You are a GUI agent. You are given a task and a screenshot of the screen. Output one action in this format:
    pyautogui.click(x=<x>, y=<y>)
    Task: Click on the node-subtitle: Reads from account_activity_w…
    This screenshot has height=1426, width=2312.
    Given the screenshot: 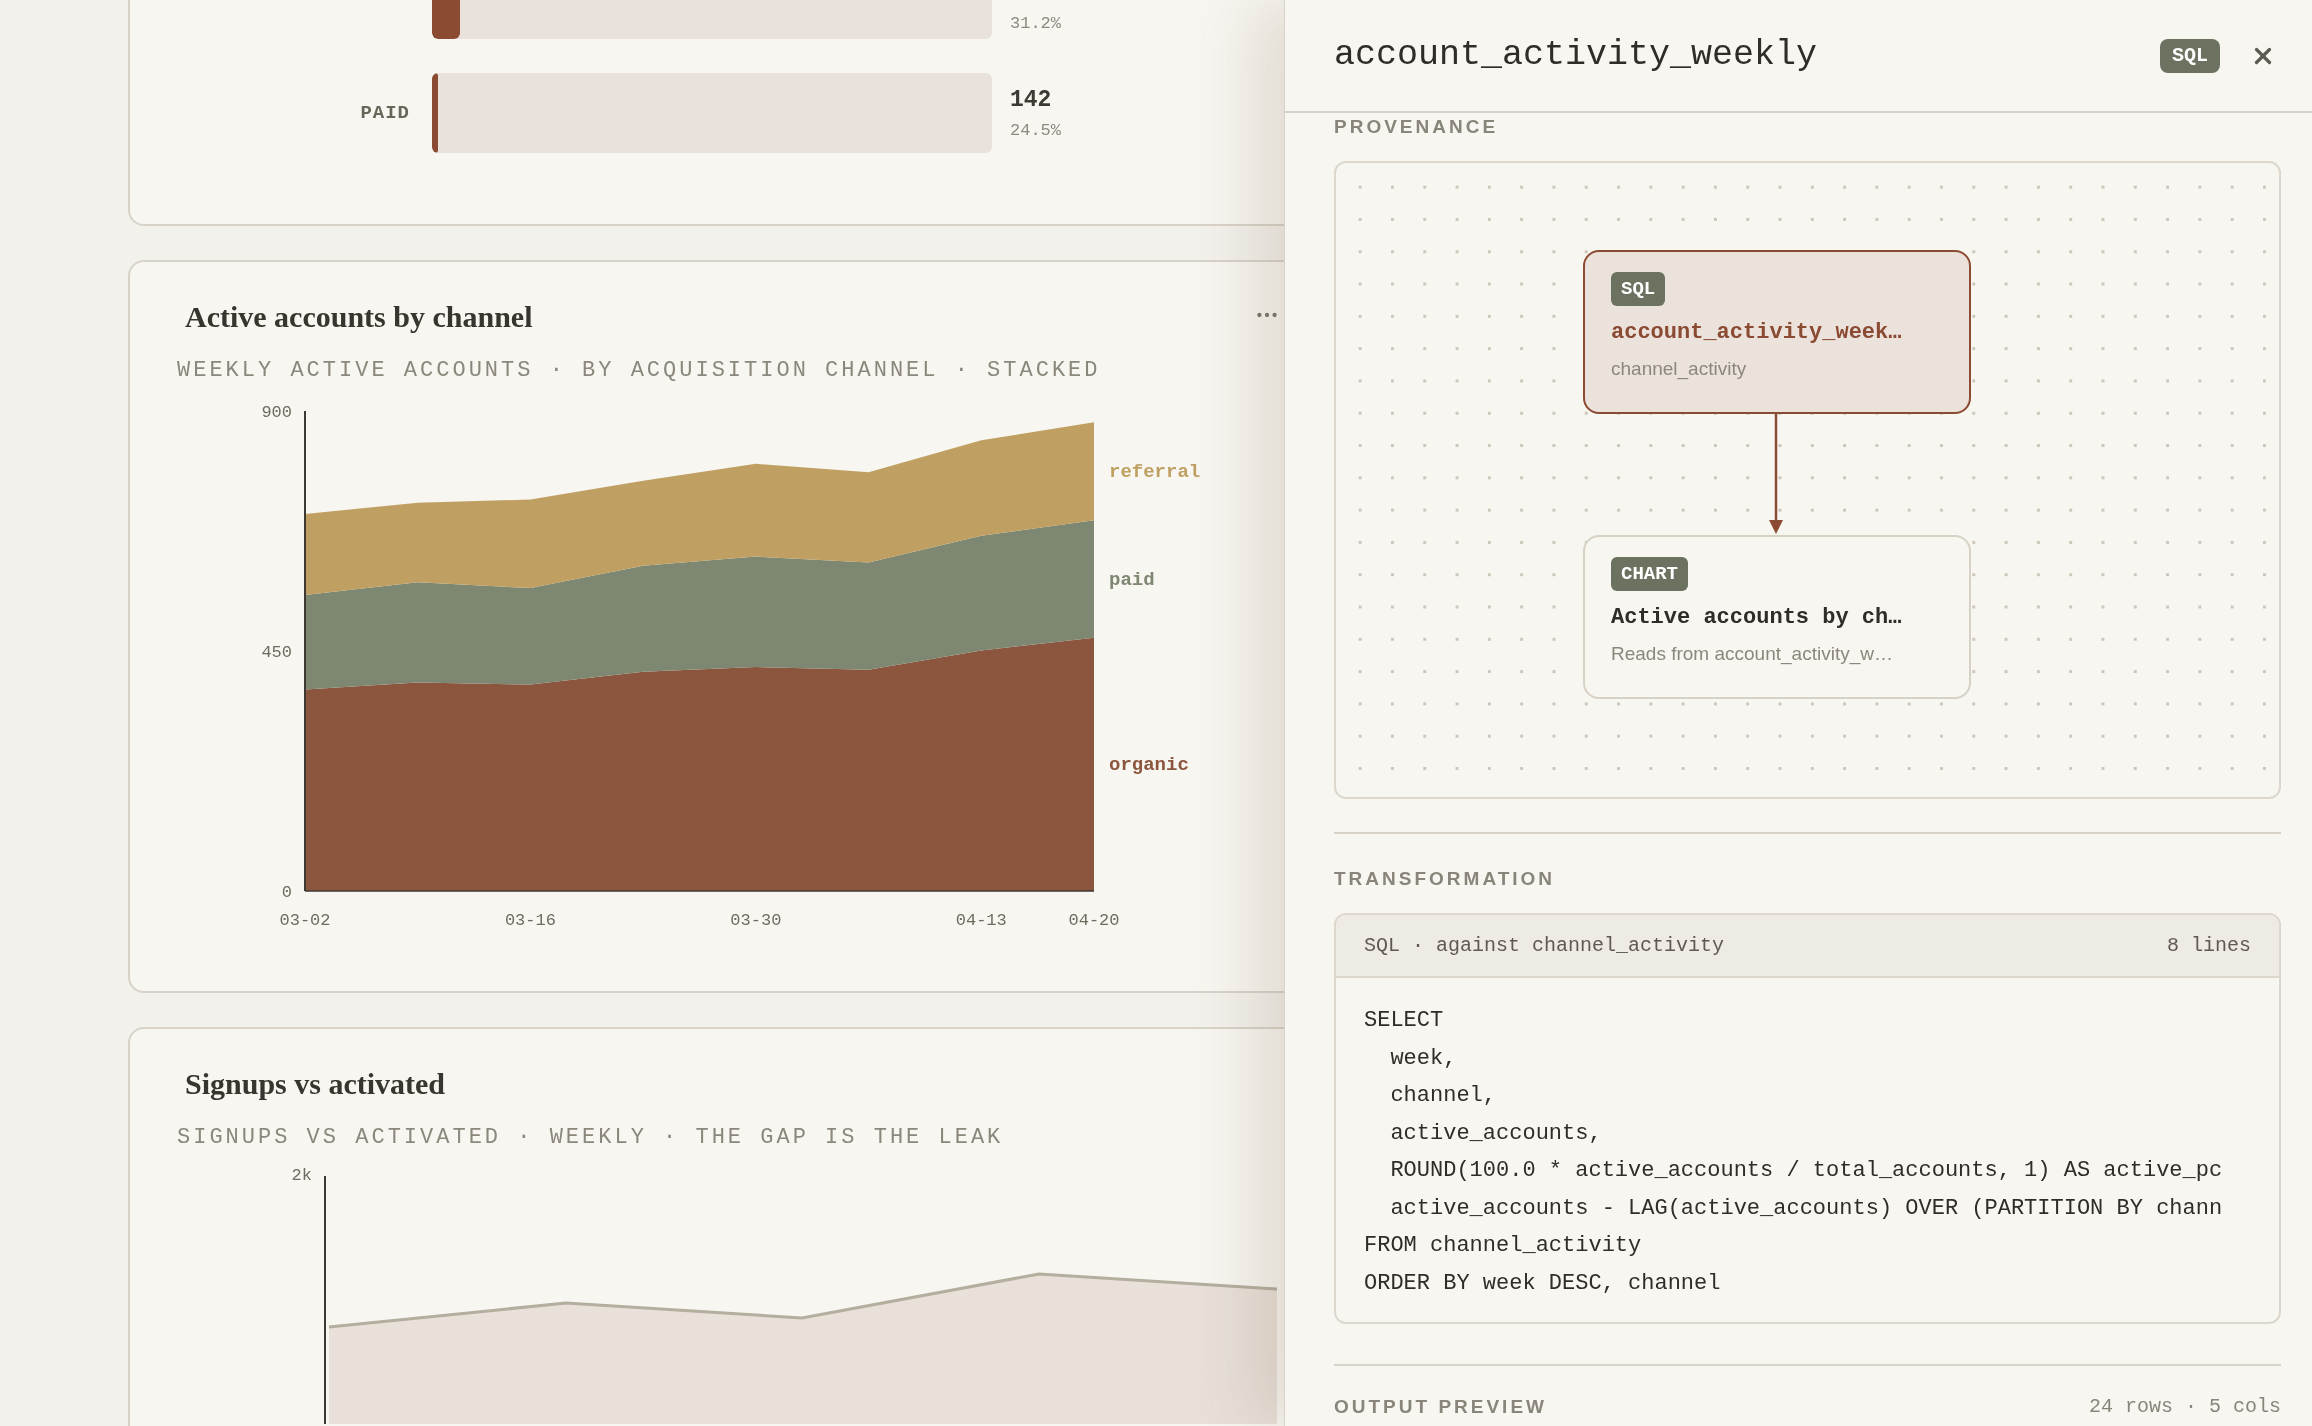 What is the action you would take?
    pyautogui.click(x=1752, y=654)
    